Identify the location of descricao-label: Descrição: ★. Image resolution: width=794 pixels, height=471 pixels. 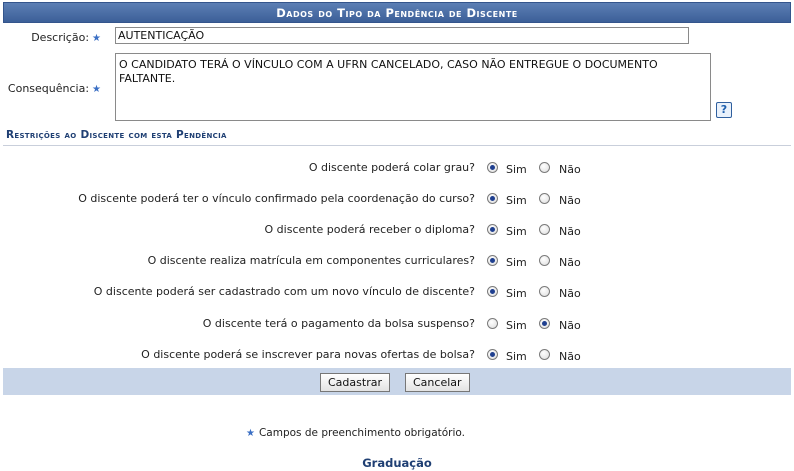
(66, 37).